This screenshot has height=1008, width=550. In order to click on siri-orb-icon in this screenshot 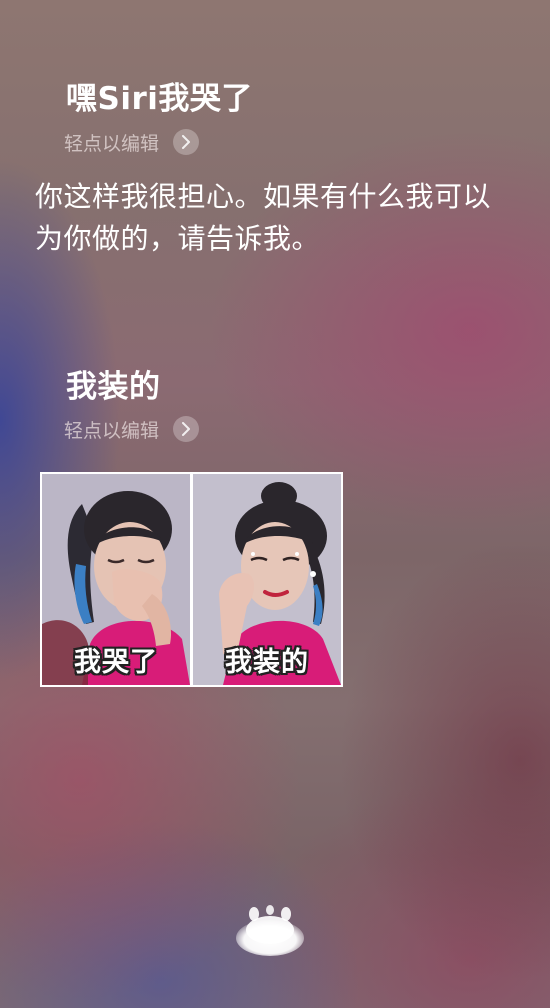, I will do `click(270, 930)`.